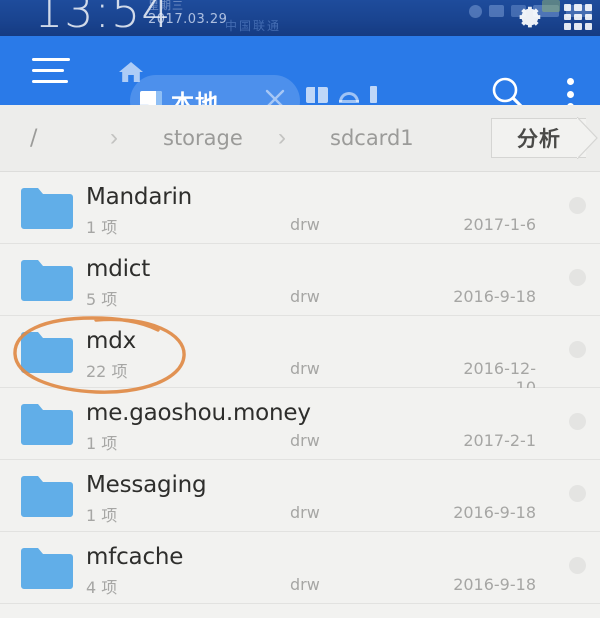 The width and height of the screenshot is (600, 618). I want to click on breadcrumb-segment-storage: storage, so click(203, 138).